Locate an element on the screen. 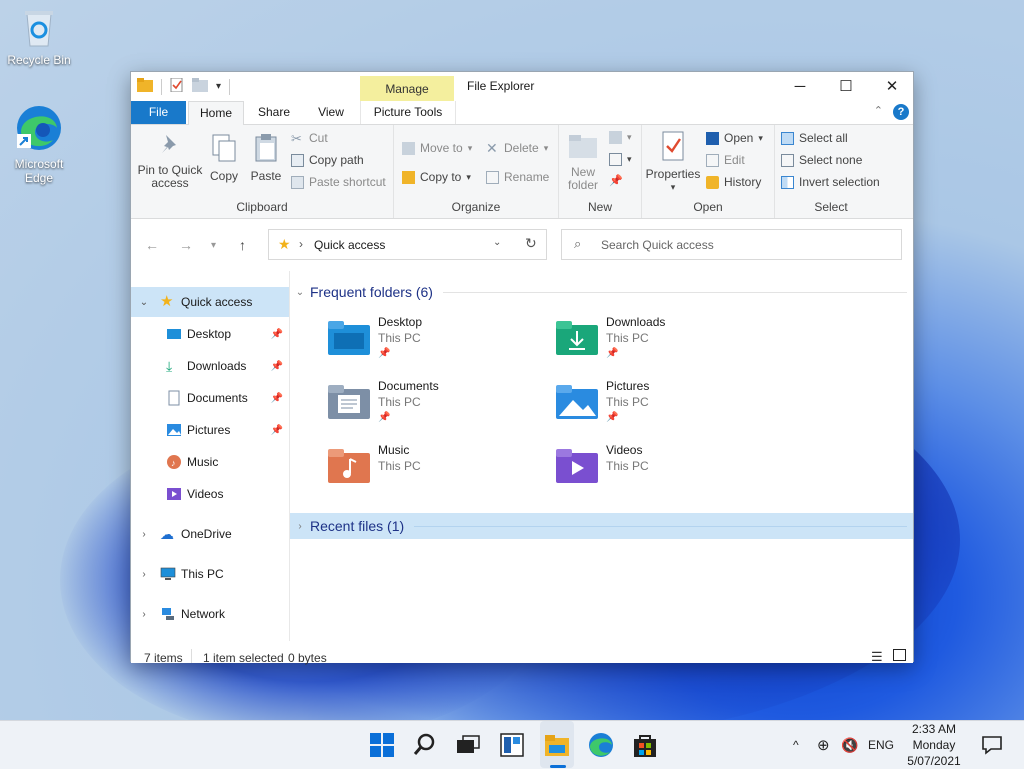  folder-tile-documents: Documents This PC 📌 is located at coordinates (430, 405).